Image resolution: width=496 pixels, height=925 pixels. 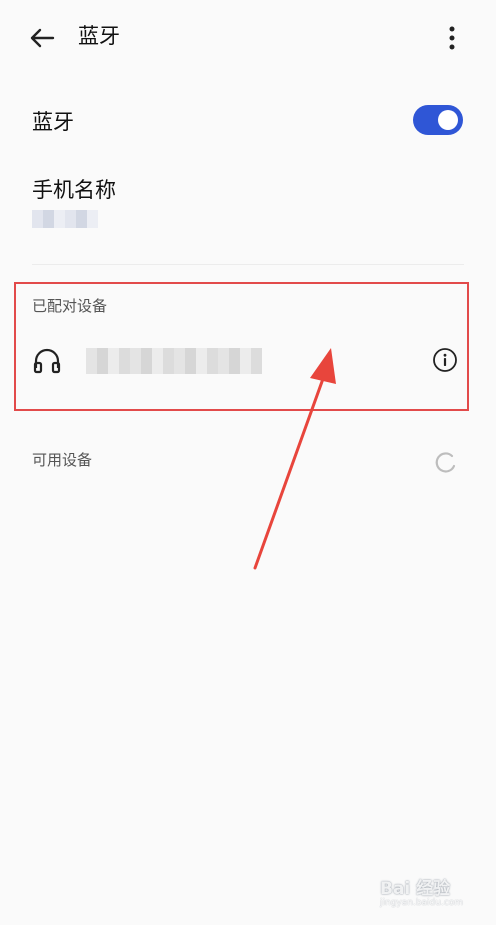 I want to click on headphones-icon, so click(x=47, y=361).